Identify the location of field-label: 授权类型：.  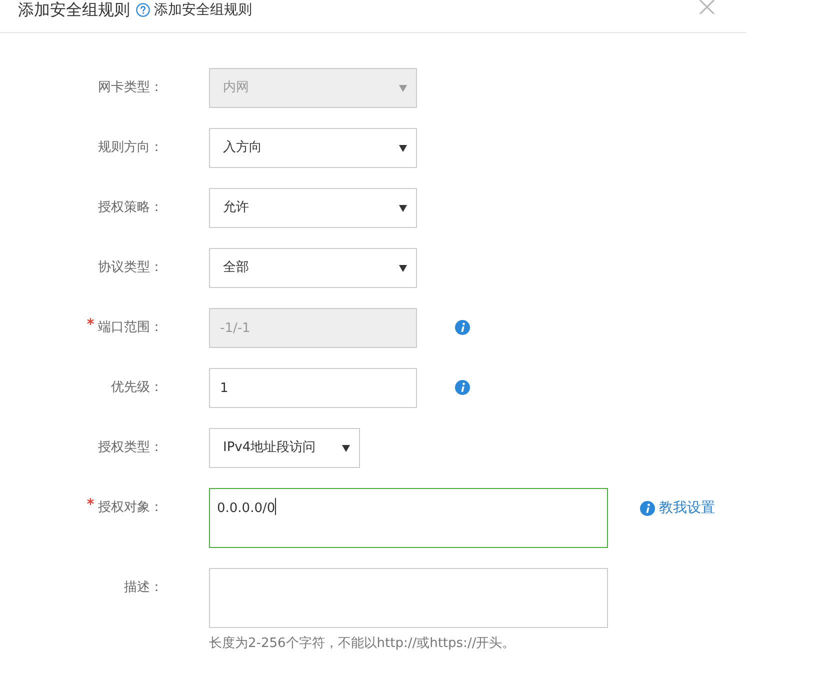
(130, 447).